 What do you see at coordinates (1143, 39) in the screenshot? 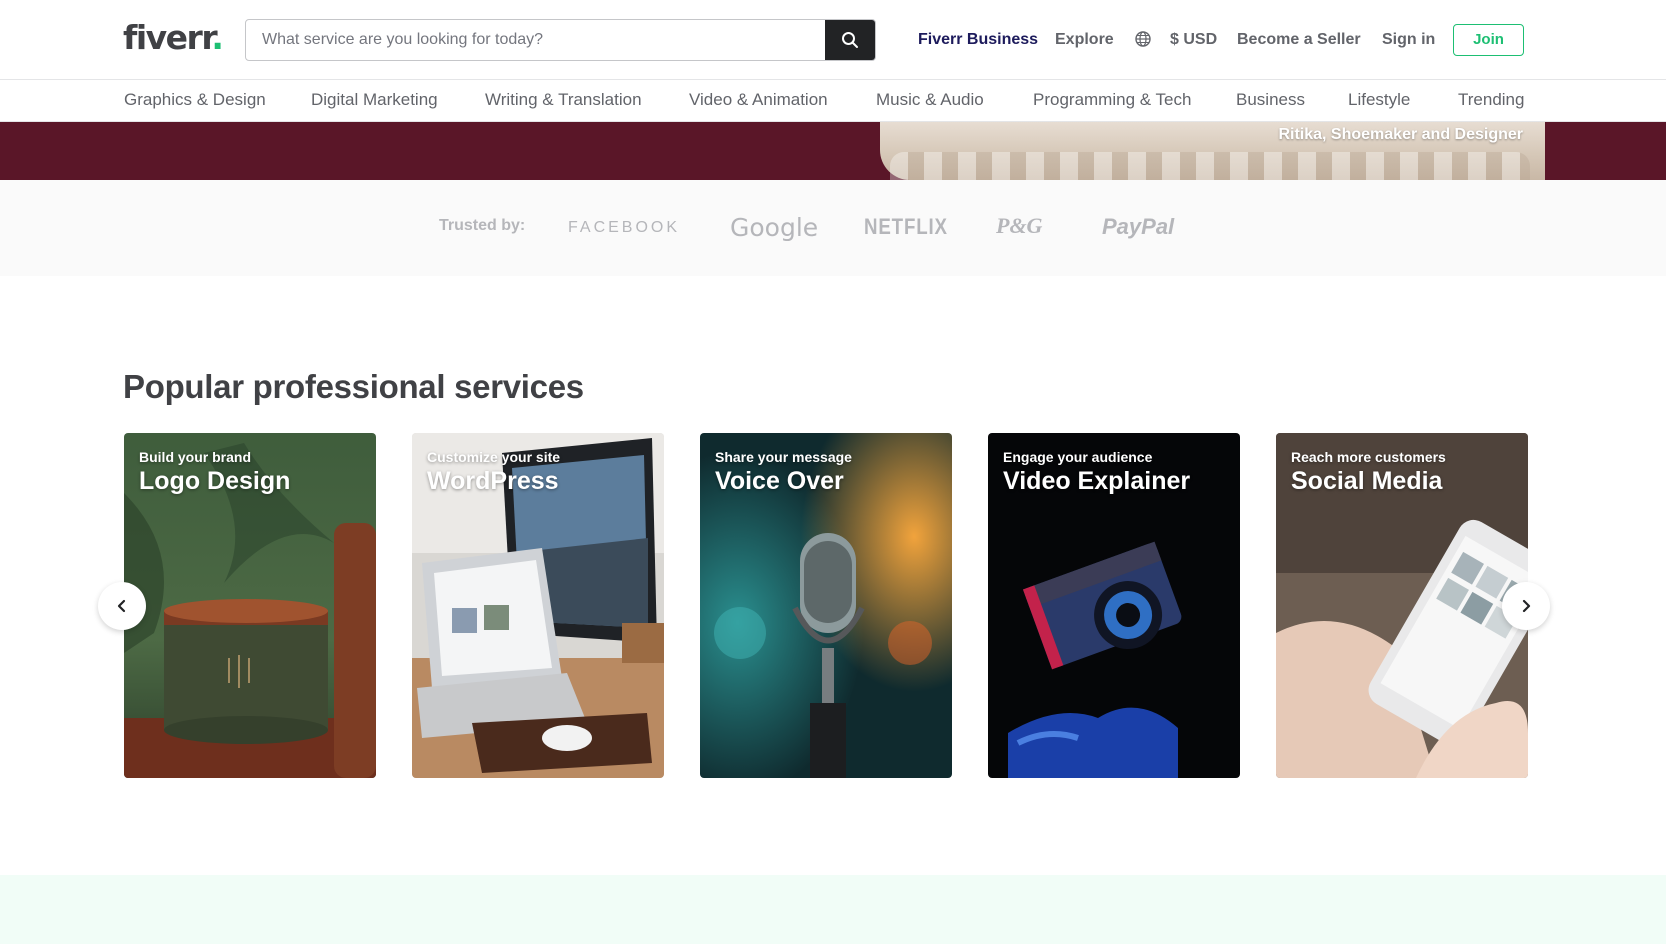
I see `globe-icon` at bounding box center [1143, 39].